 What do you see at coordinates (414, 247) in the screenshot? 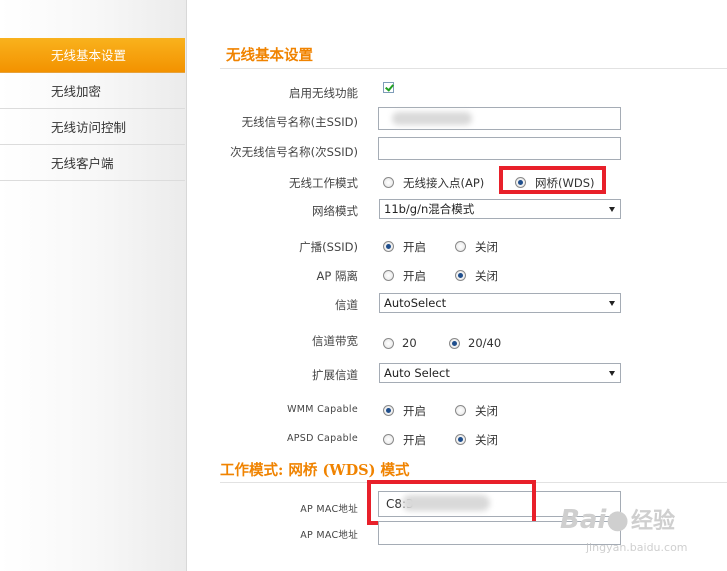
I see `broadcast-on-label: 开启` at bounding box center [414, 247].